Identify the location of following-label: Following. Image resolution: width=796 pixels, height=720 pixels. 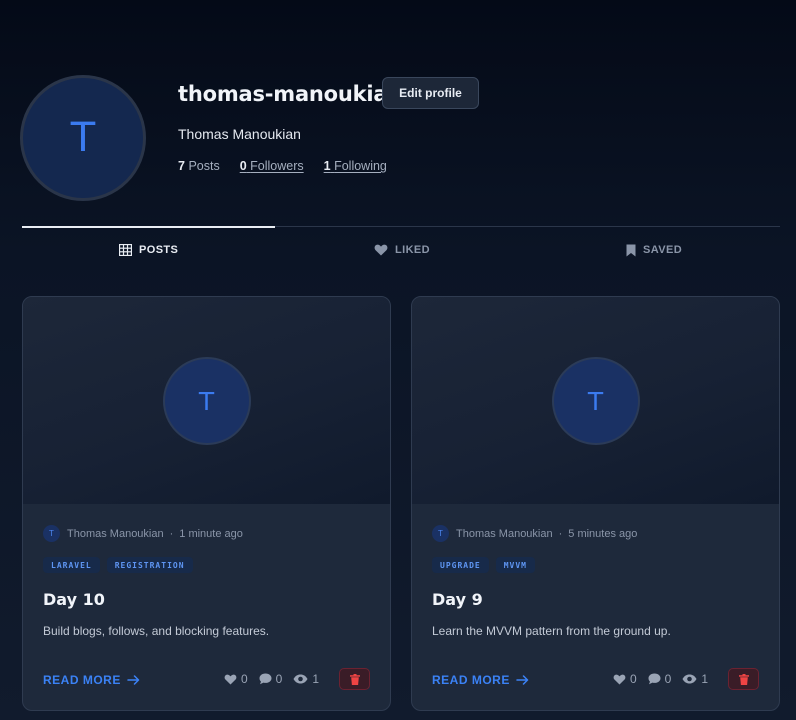
(360, 166).